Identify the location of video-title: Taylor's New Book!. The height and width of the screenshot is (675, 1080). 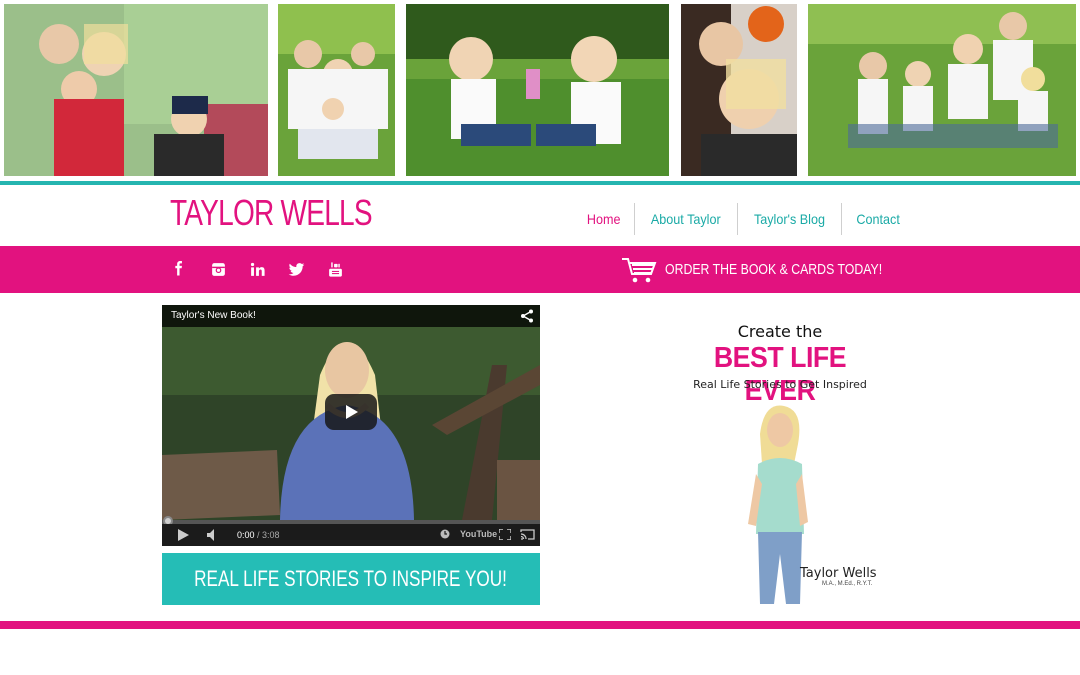
(213, 315).